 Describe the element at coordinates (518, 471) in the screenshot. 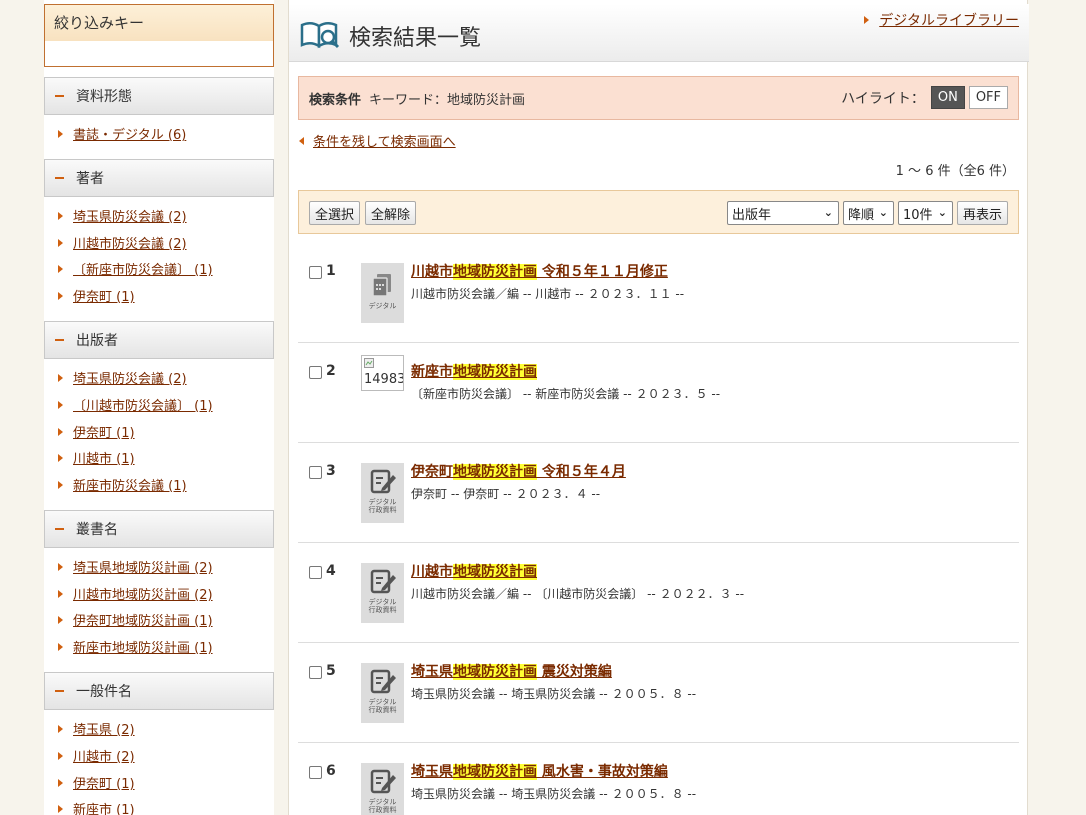

I see `result-title-link: 伊奈町地域防災計画 令和５年４月` at that location.